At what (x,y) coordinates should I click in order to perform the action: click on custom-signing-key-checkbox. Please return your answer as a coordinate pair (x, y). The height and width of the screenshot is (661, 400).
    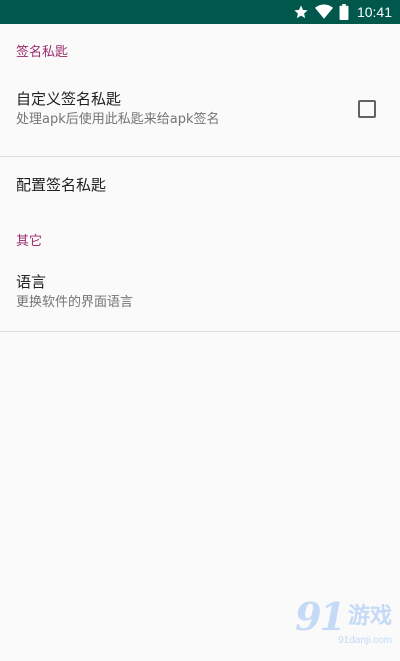
    Looking at the image, I should click on (367, 109).